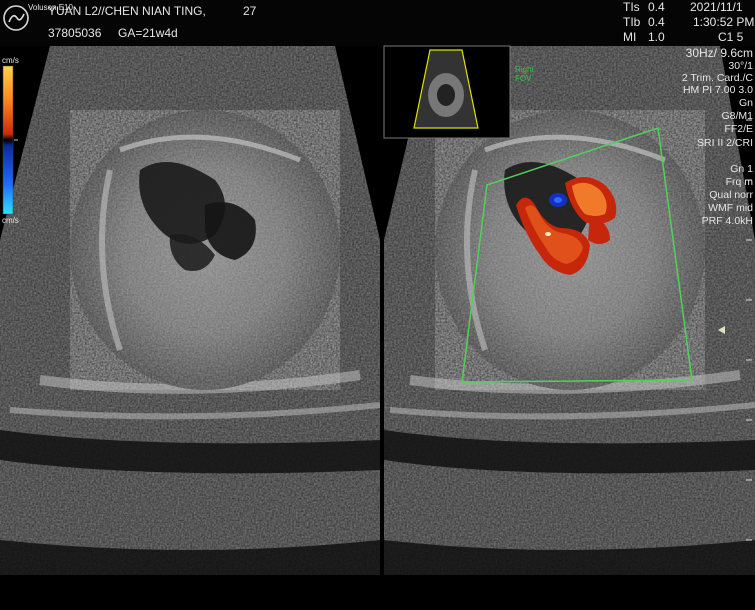  Describe the element at coordinates (739, 182) in the screenshot. I see `color-frequency: Frq m` at that location.